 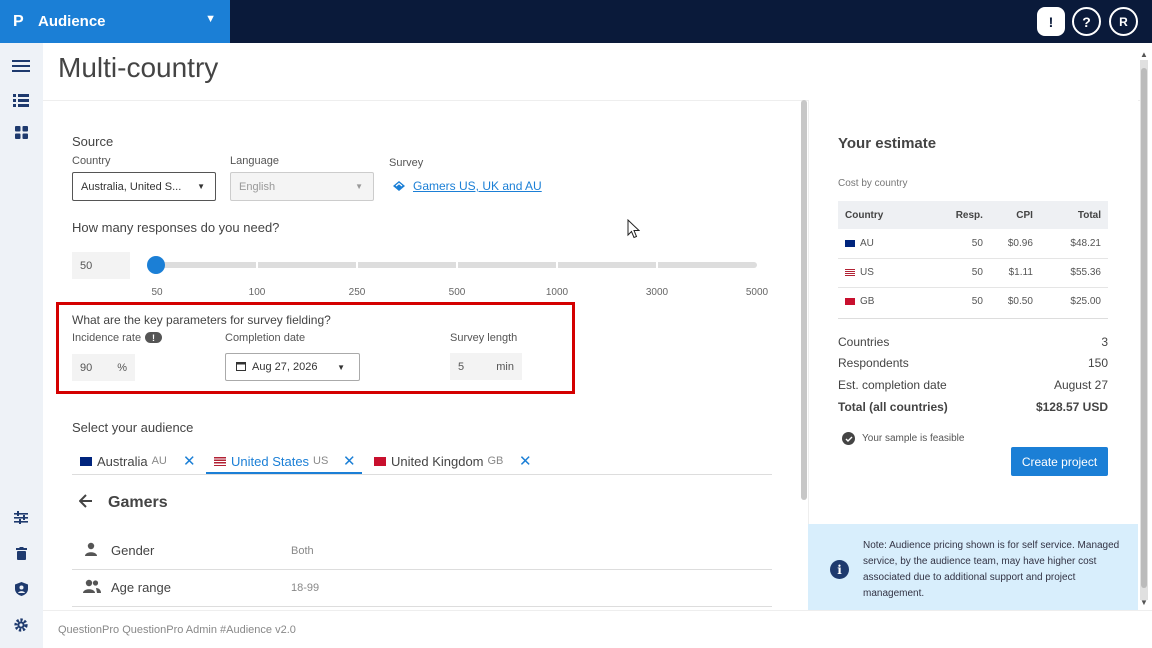 What do you see at coordinates (839, 569) in the screenshot?
I see `info-icon: i` at bounding box center [839, 569].